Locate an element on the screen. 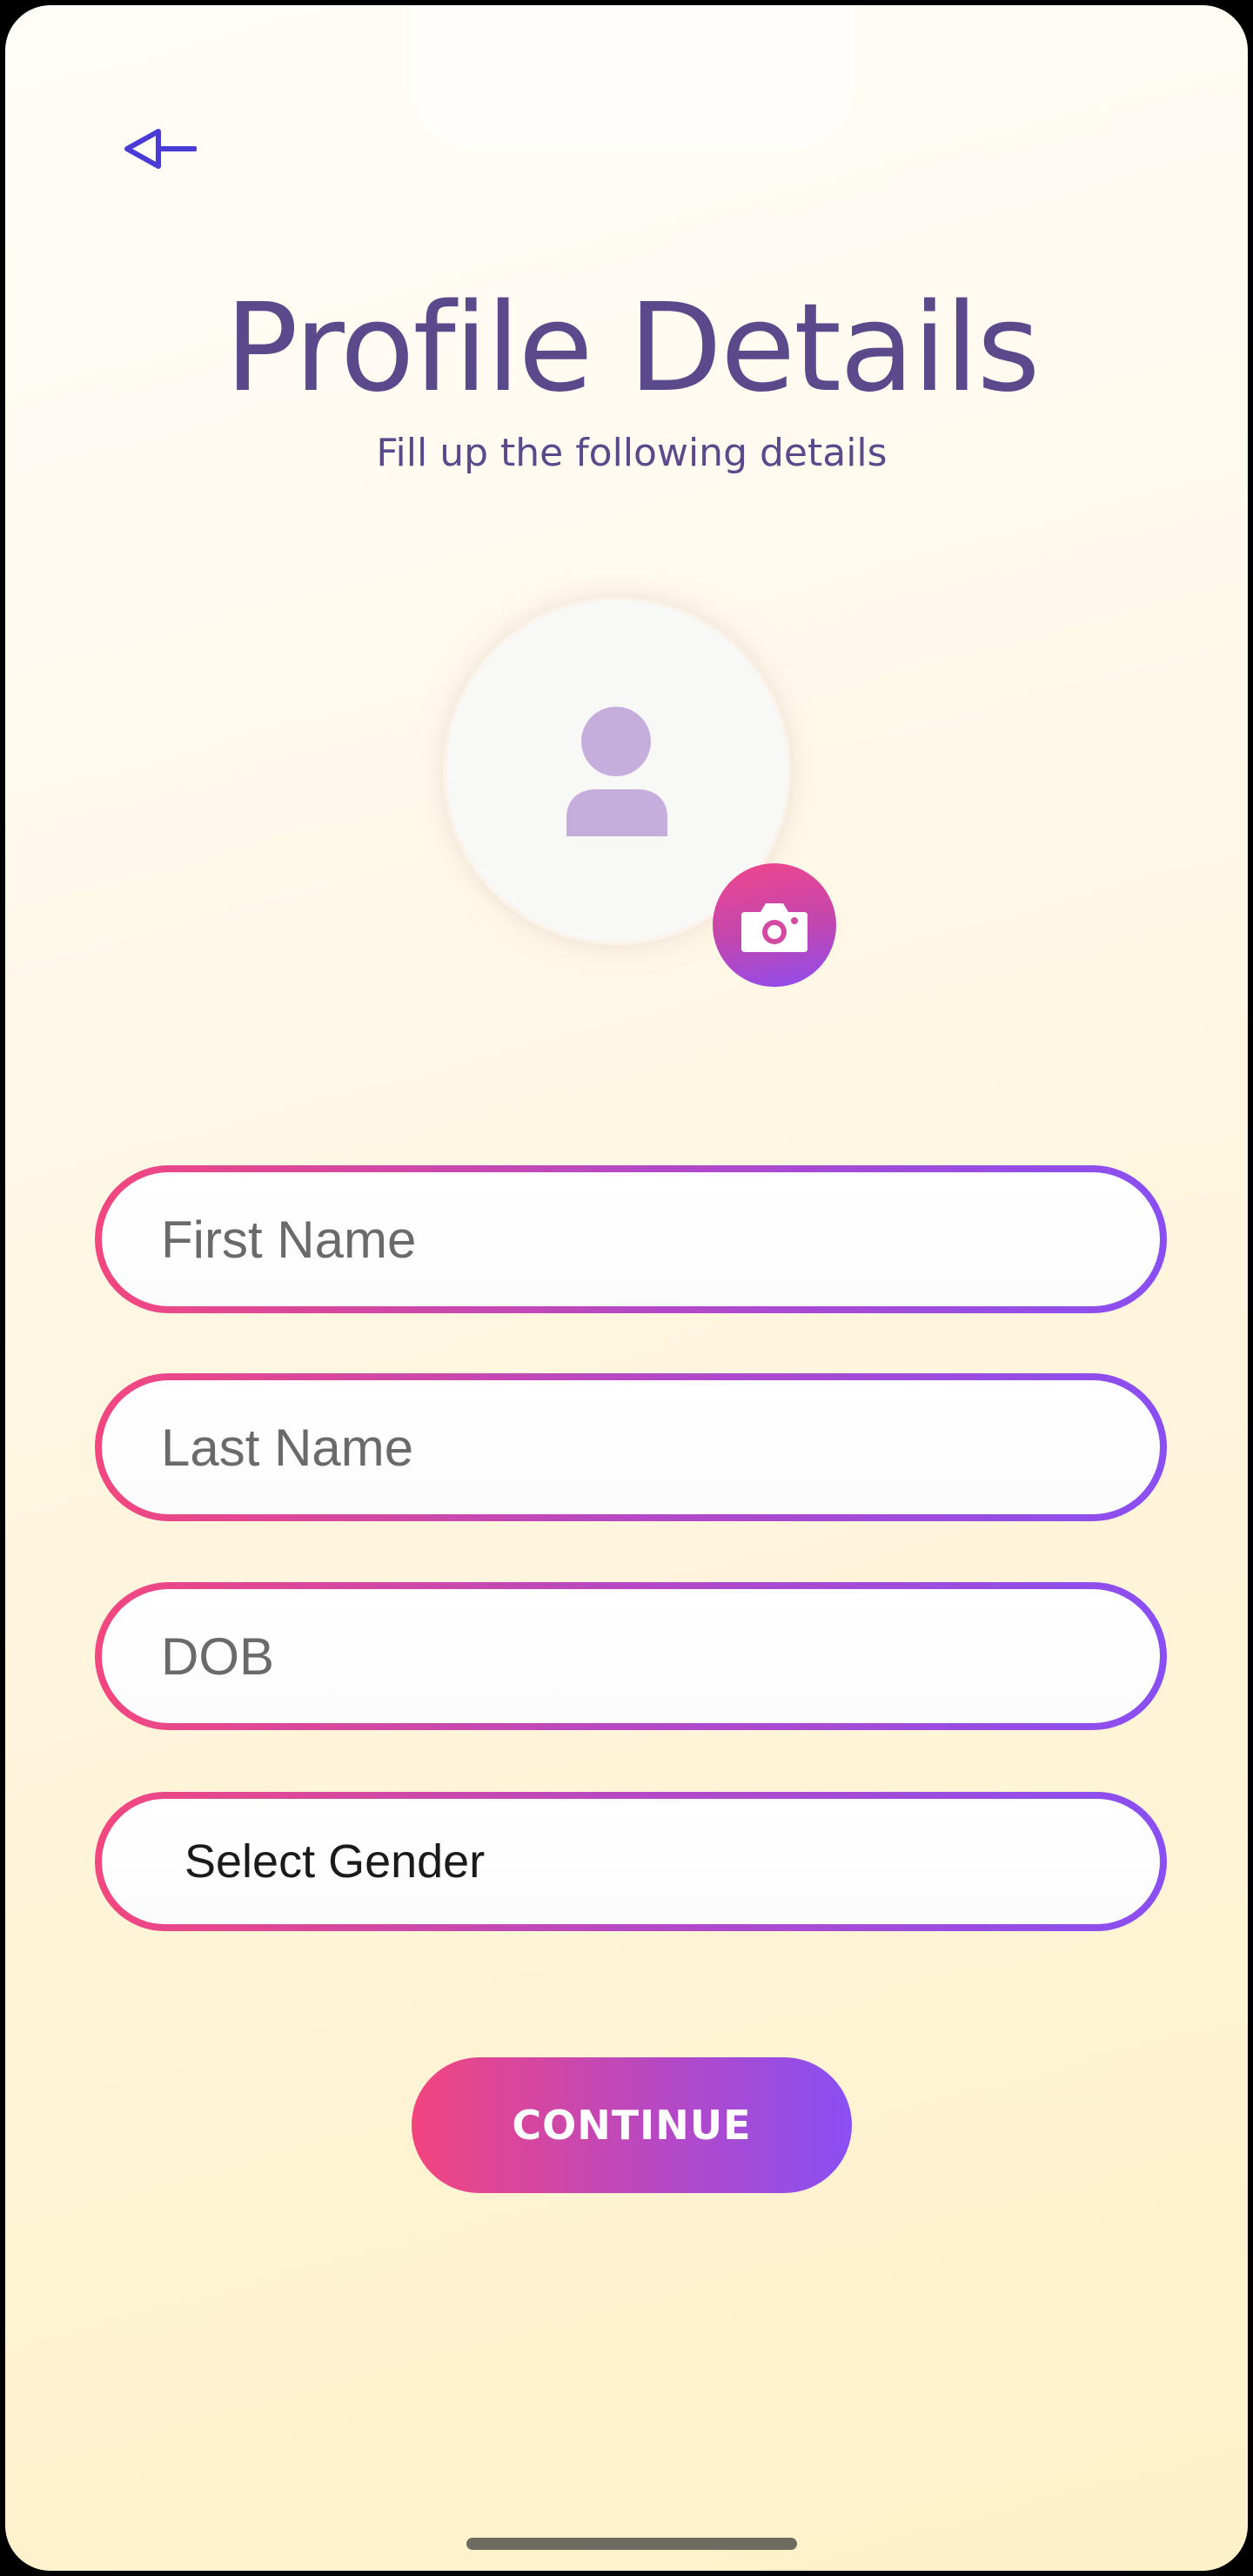 The image size is (1253, 2576). first-name-placeholder: First Name is located at coordinates (289, 1240).